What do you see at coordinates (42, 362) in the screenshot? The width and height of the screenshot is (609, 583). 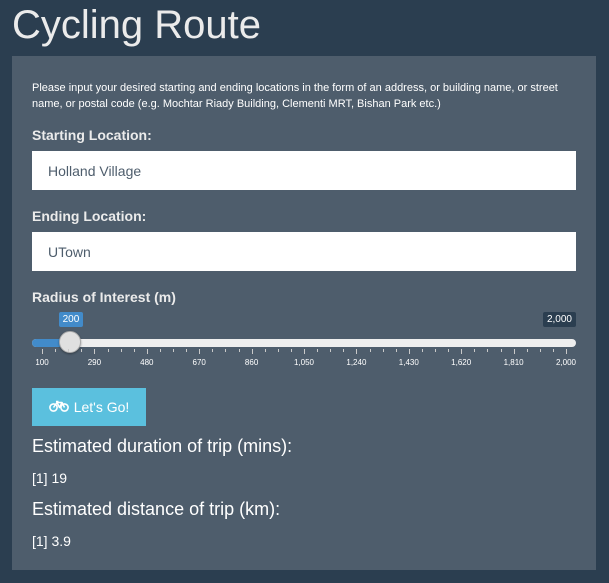 I see `slider-tick-label: 100` at bounding box center [42, 362].